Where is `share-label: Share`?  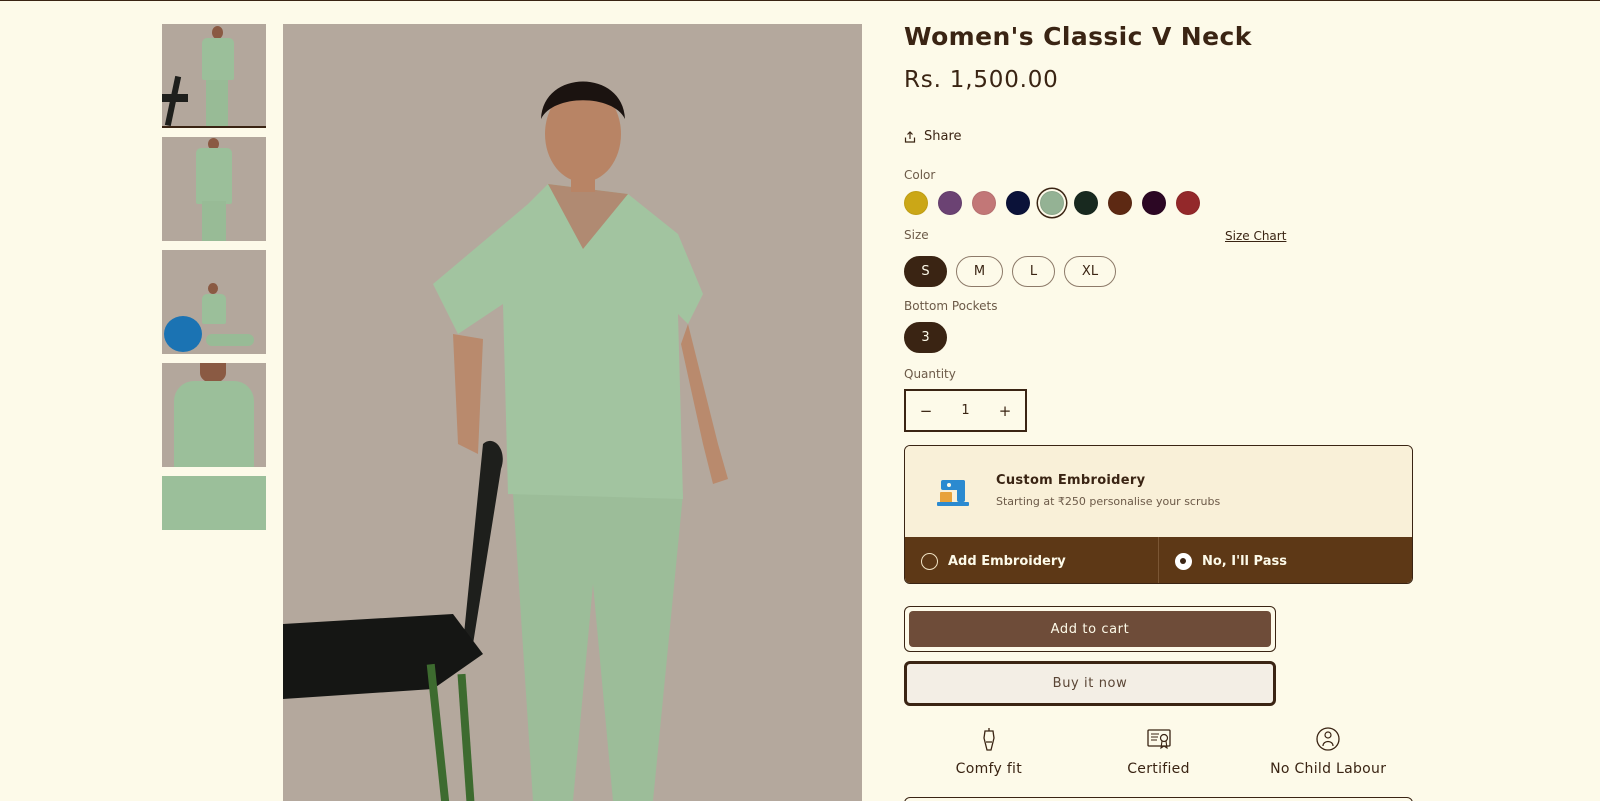 share-label: Share is located at coordinates (943, 136).